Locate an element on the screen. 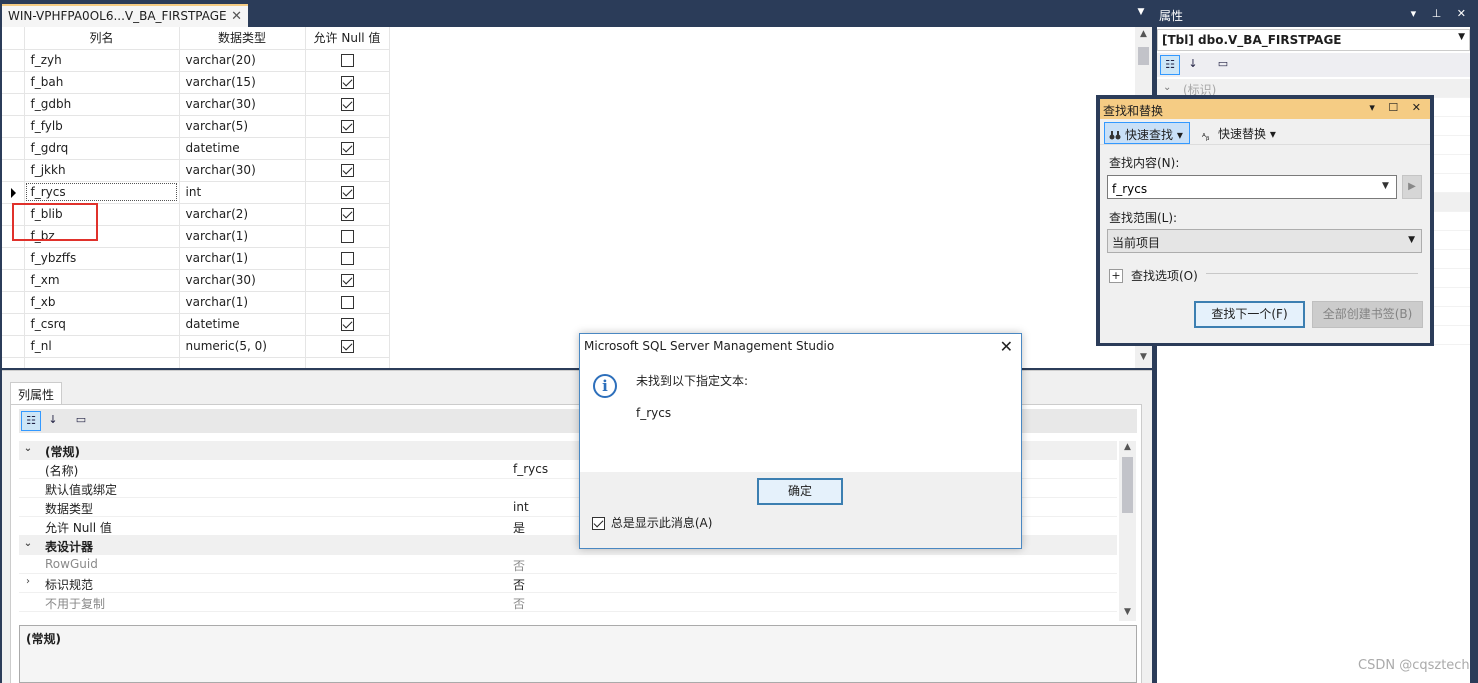  find-next-button: 查找下一个(F) is located at coordinates (1249, 314).